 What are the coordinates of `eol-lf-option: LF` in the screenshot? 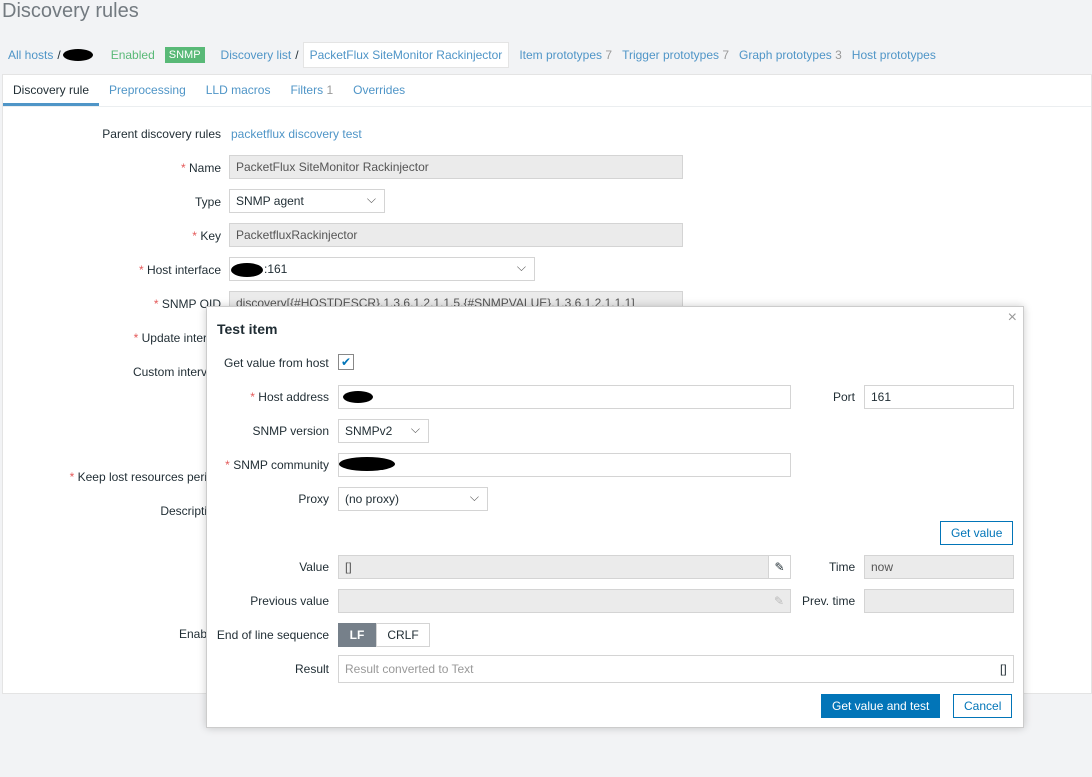 It's located at (357, 635).